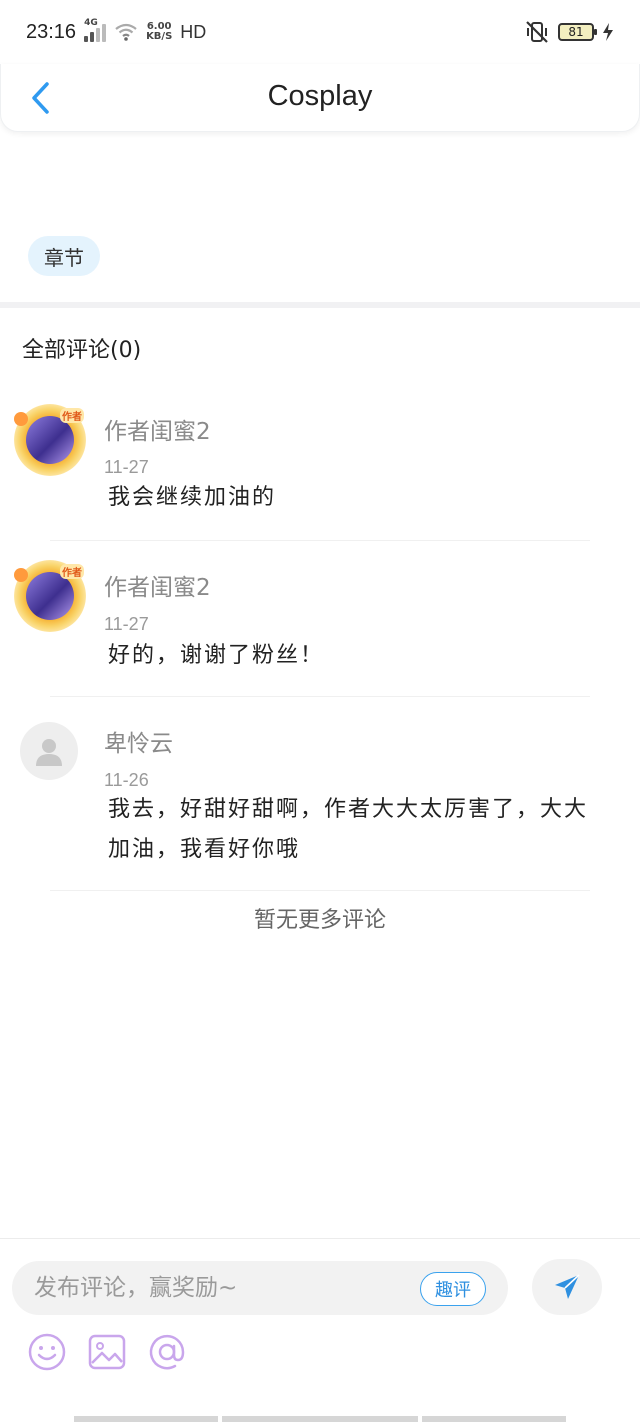  What do you see at coordinates (91, 23) in the screenshot?
I see `network-type: 4G` at bounding box center [91, 23].